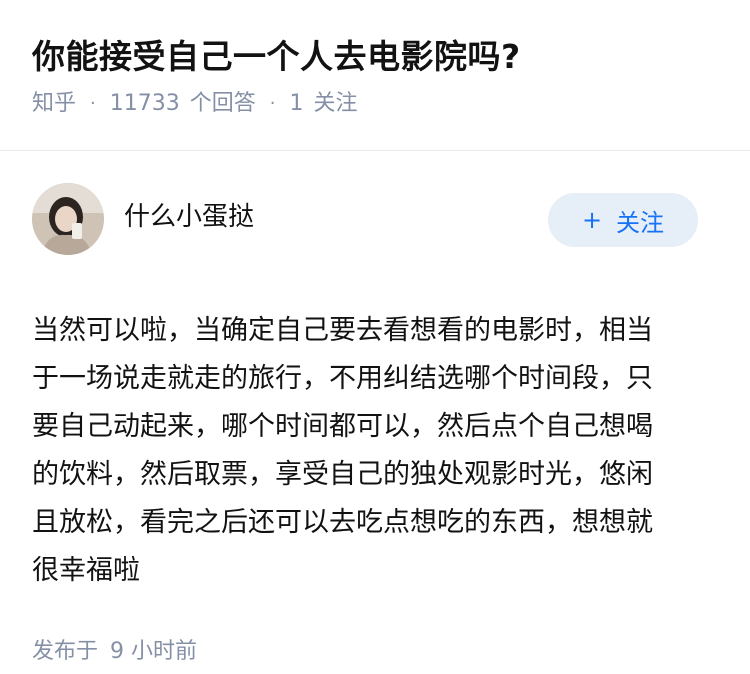 The height and width of the screenshot is (674, 750). Describe the element at coordinates (154, 651) in the screenshot. I see `published-time: 9 小时前` at that location.